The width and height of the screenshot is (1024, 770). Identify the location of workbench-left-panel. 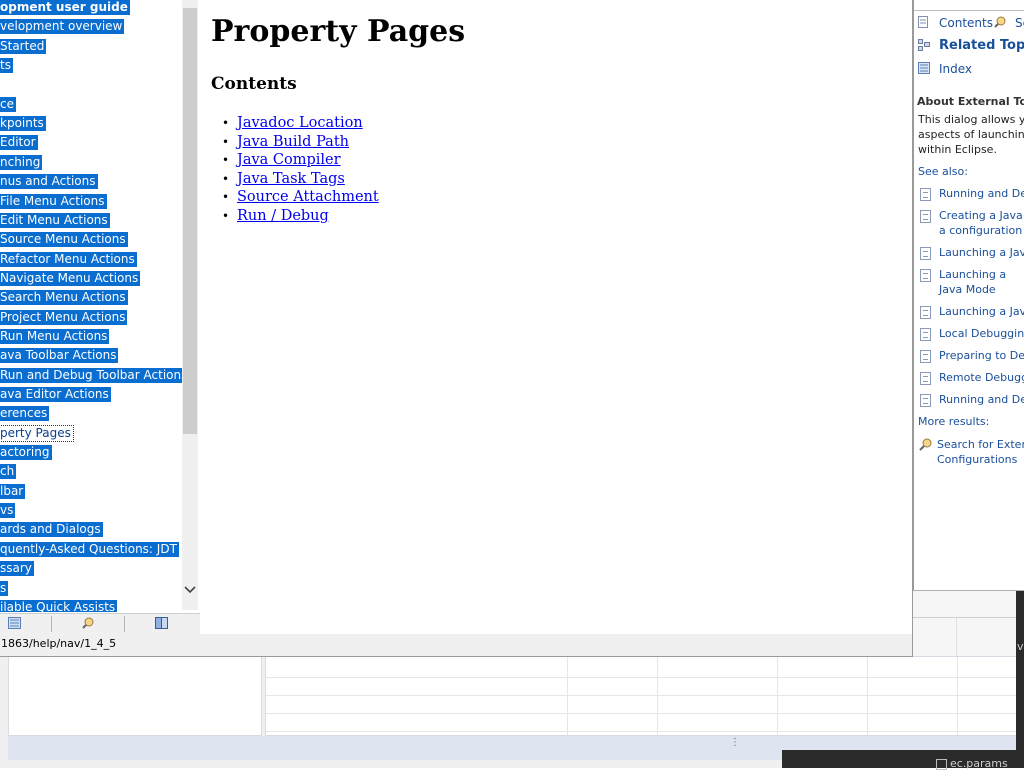
(135, 696).